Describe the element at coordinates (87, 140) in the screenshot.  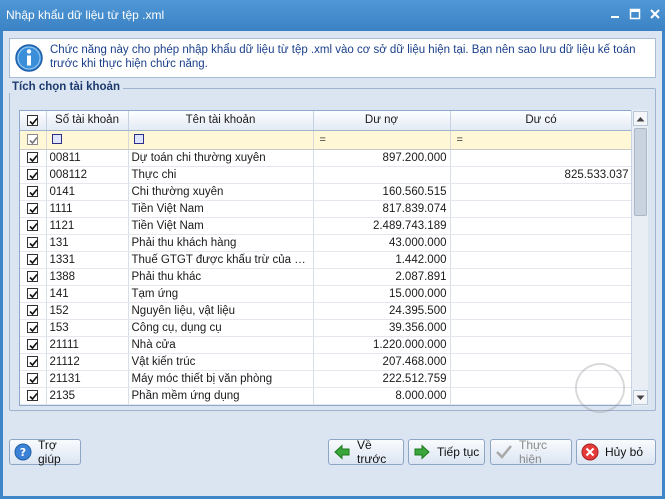
I see `filter-account-no` at that location.